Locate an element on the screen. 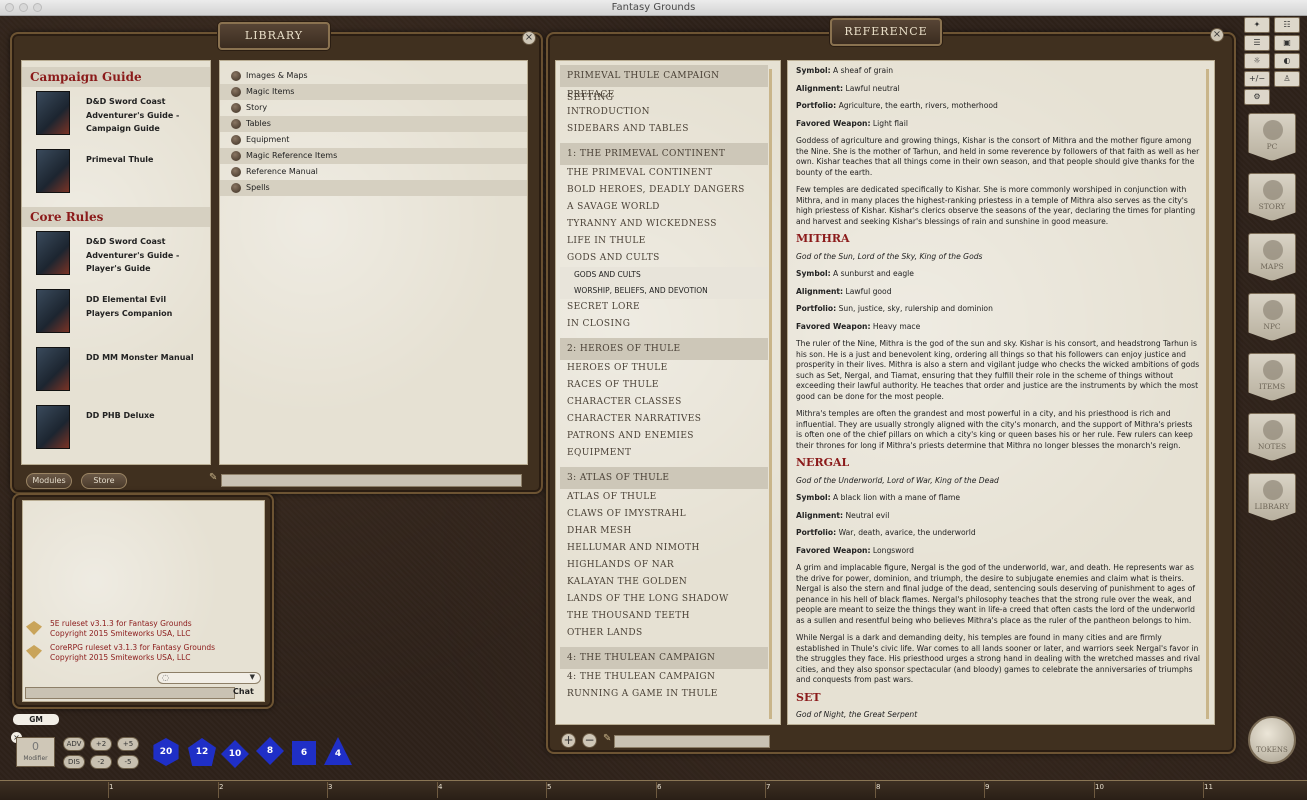 The image size is (1307, 800). toc-chapter: 3: Atlas of Thule is located at coordinates (664, 478).